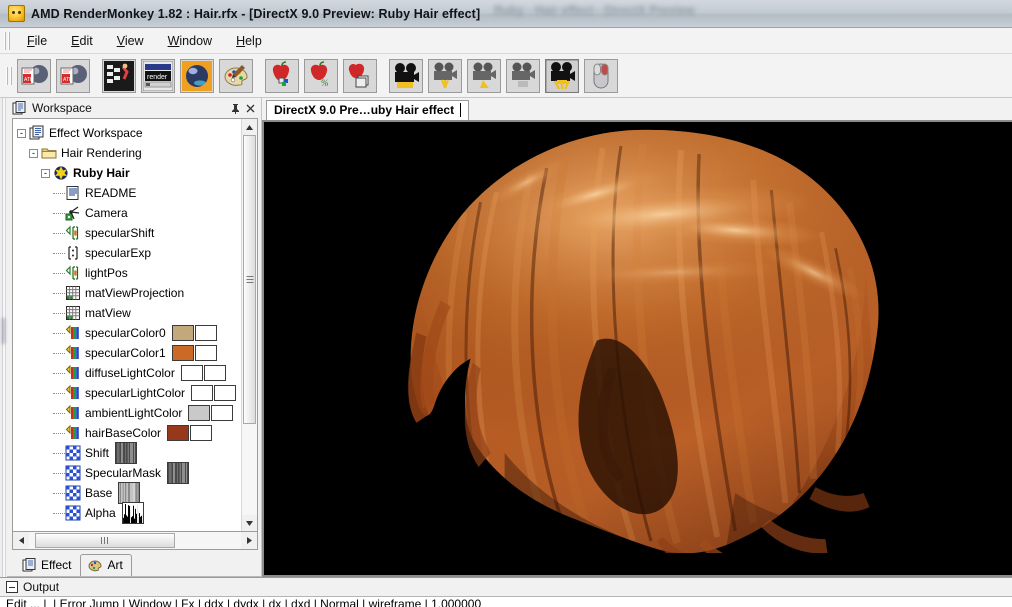 This screenshot has width=1012, height=607. What do you see at coordinates (47, 565) in the screenshot?
I see `tab-effect: Effect` at bounding box center [47, 565].